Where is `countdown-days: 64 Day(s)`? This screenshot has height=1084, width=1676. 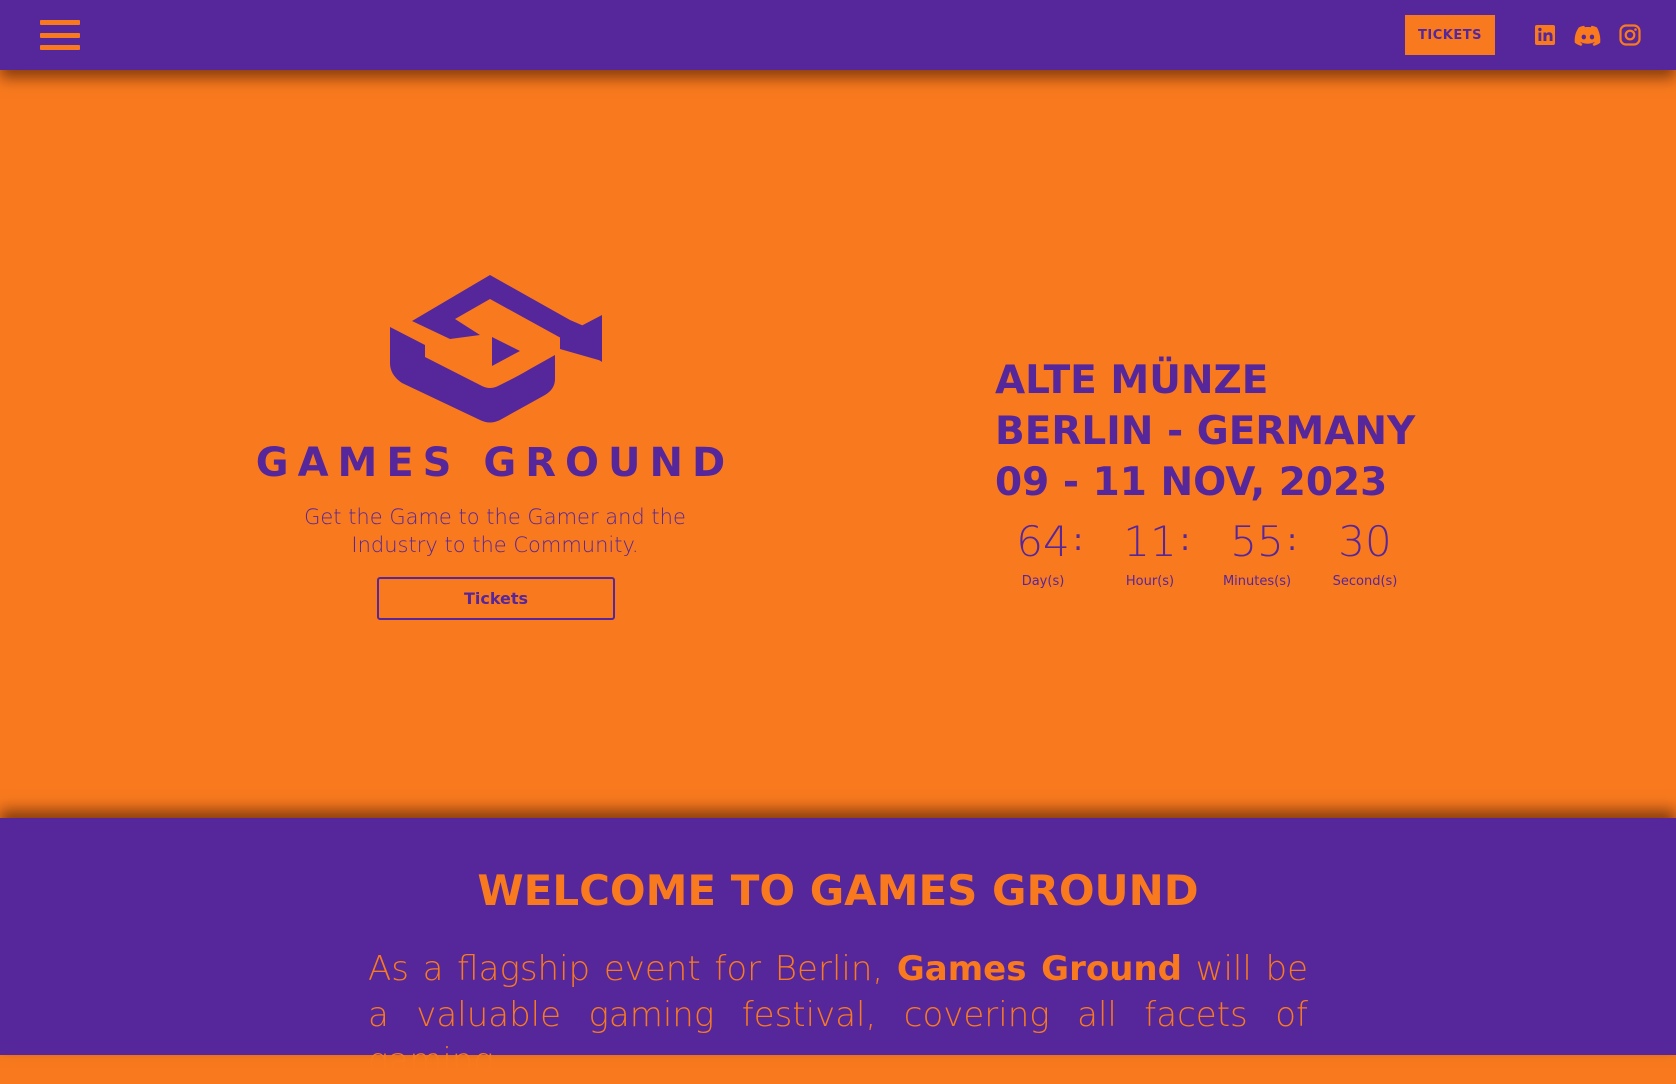 countdown-days: 64 Day(s) is located at coordinates (1043, 553).